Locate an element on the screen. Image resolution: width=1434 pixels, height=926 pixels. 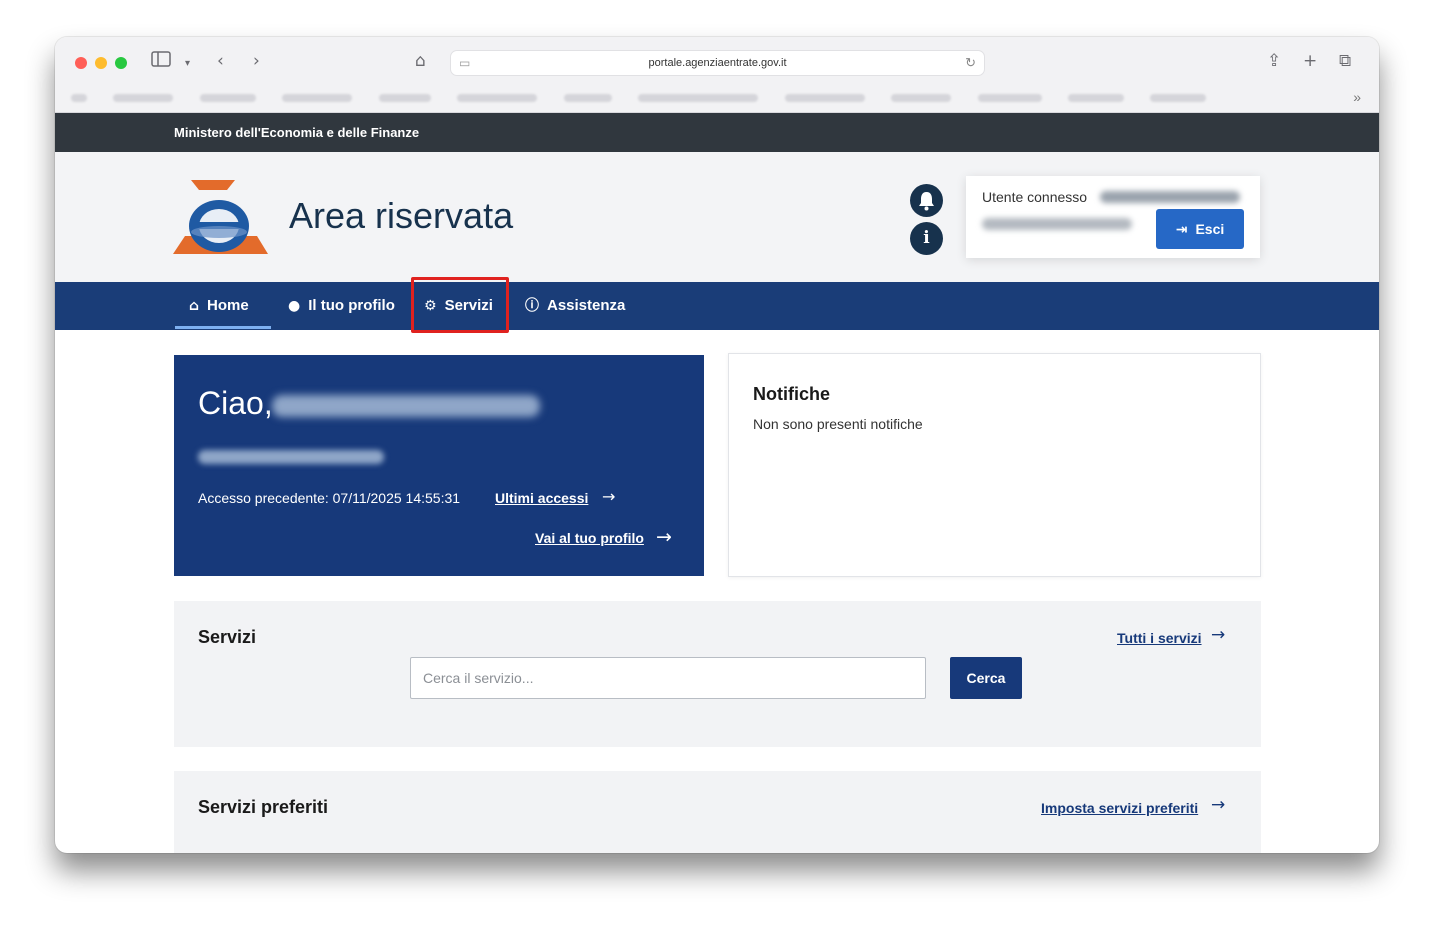
nav-assistance: ⓘ Assistenza is located at coordinates (575, 306).